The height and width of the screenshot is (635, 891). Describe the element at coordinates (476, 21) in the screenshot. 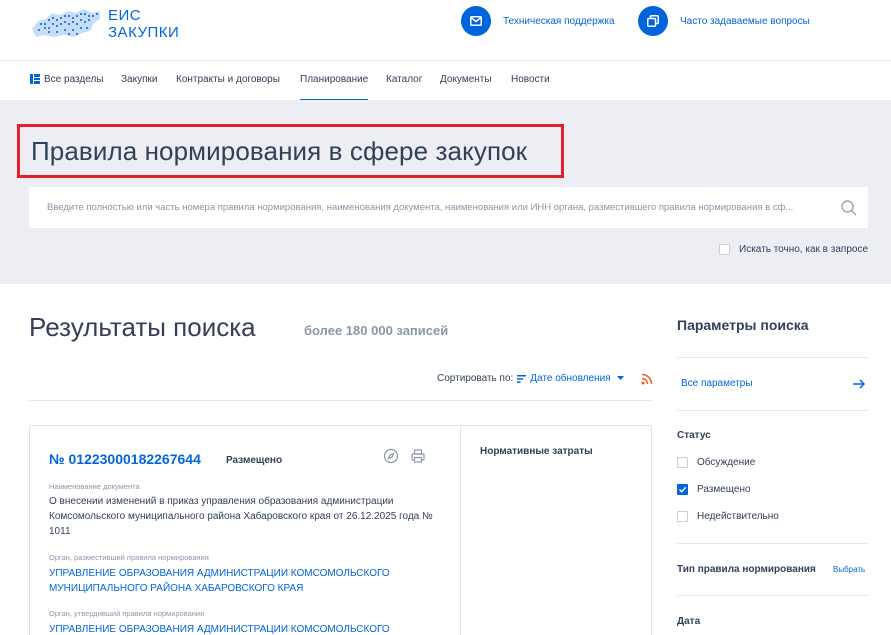

I see `mail-icon` at that location.